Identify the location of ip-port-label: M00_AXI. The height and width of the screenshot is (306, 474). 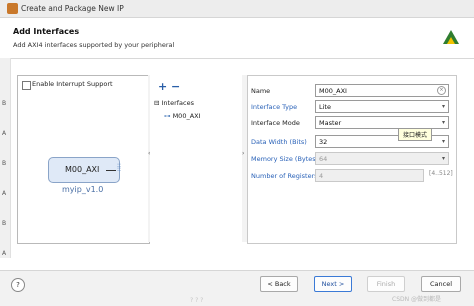
(82, 169).